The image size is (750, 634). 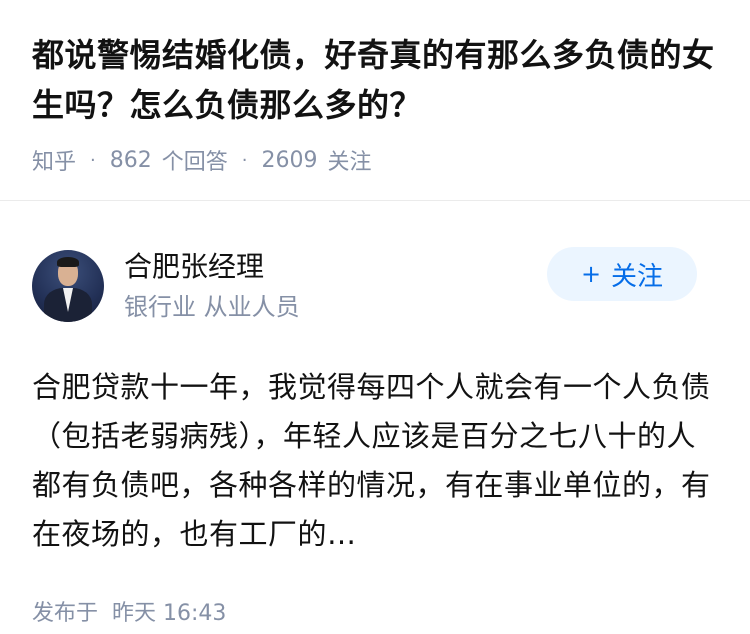 I want to click on question-title: 都说警惕结婚化债，好奇真的有那么多负债的女生吗？怎么负债那么多的？, so click(x=375, y=80).